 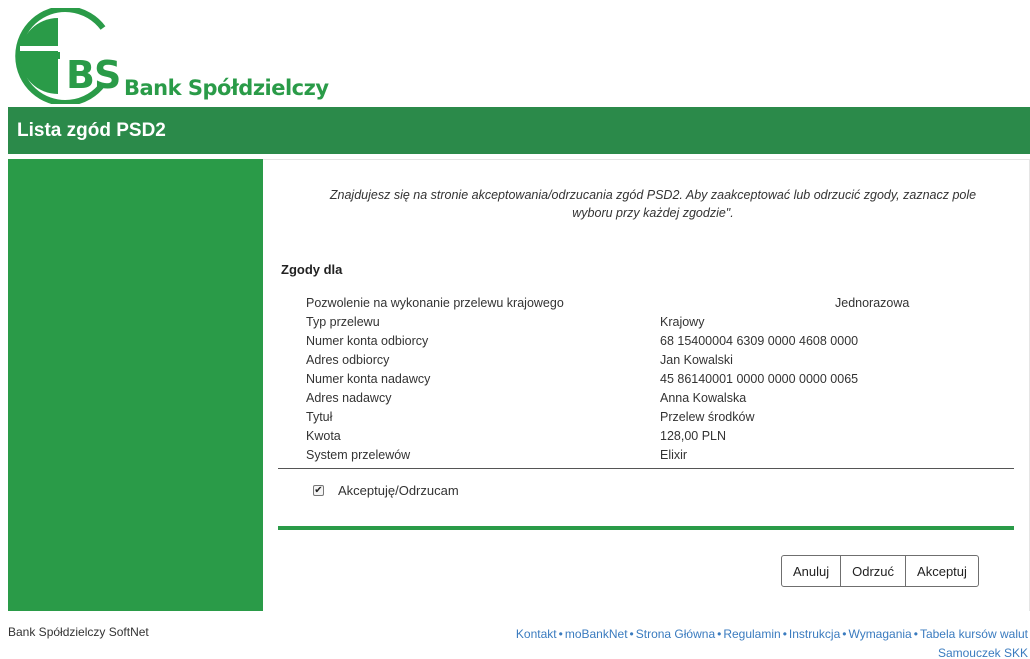 What do you see at coordinates (942, 571) in the screenshot?
I see `accept-button: Akceptuj` at bounding box center [942, 571].